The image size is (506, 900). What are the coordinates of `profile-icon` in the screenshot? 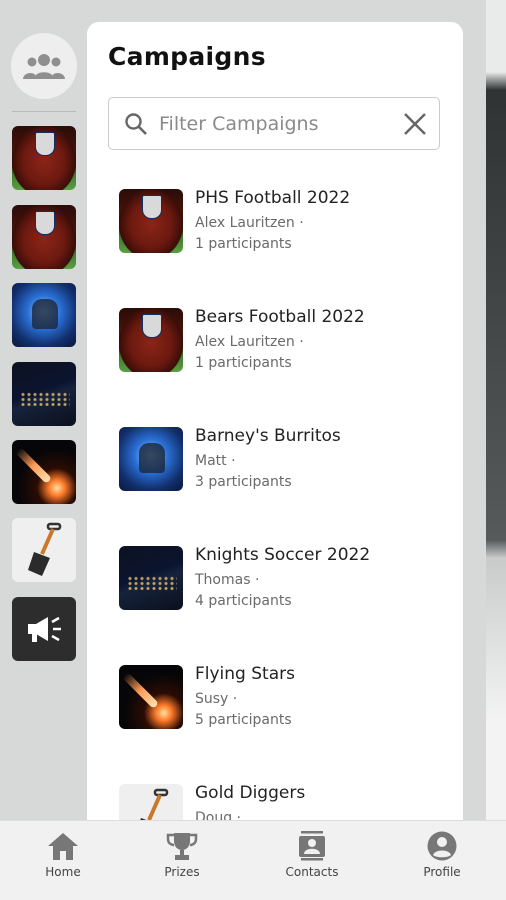 It's located at (442, 846).